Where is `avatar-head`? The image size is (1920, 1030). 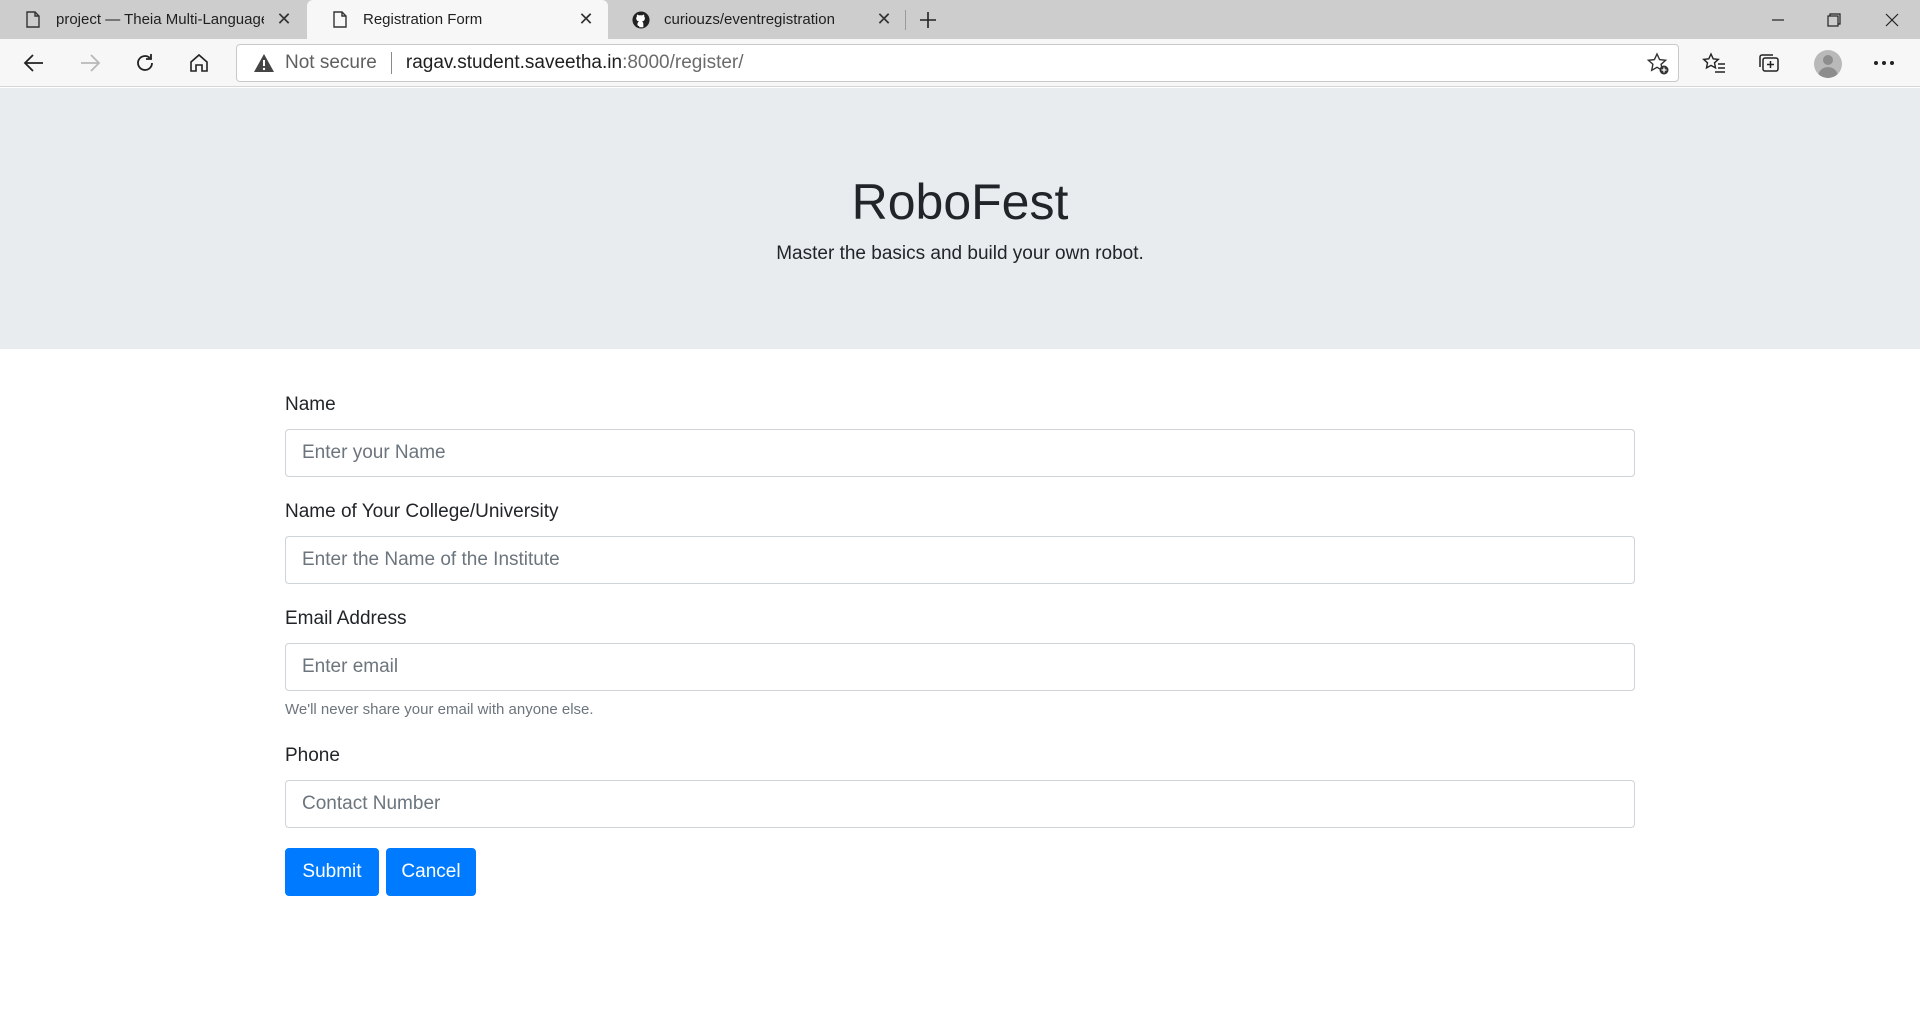
avatar-head is located at coordinates (1828, 60).